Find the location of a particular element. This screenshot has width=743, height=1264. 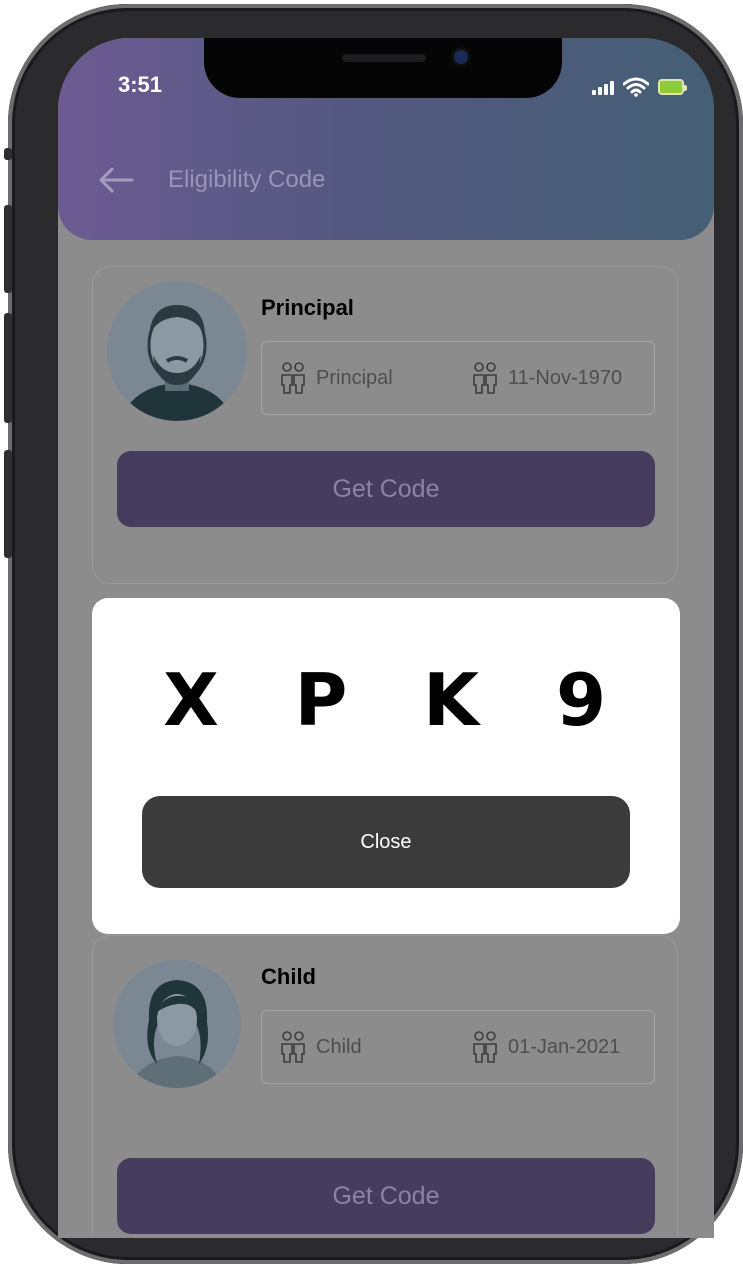

back-arrow-icon is located at coordinates (116, 180).